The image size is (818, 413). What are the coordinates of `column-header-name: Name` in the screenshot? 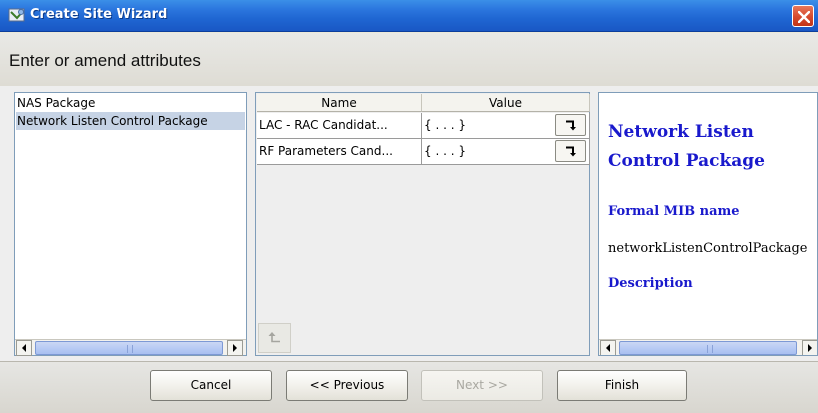 It's located at (339, 103).